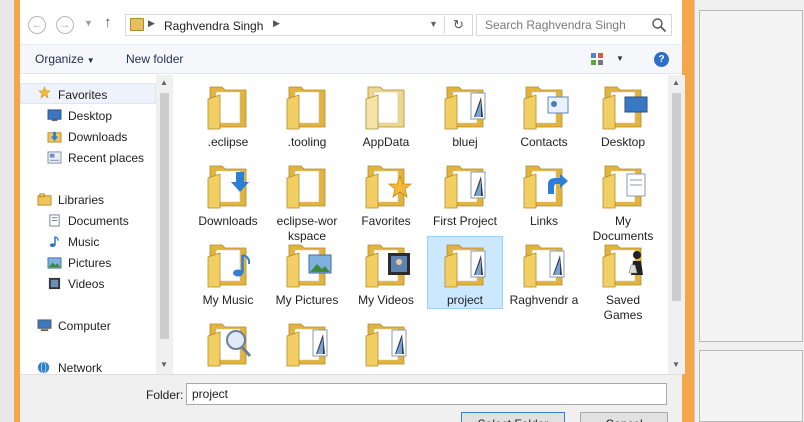  What do you see at coordinates (106, 158) in the screenshot?
I see `nav-item-recent-places: Recent places` at bounding box center [106, 158].